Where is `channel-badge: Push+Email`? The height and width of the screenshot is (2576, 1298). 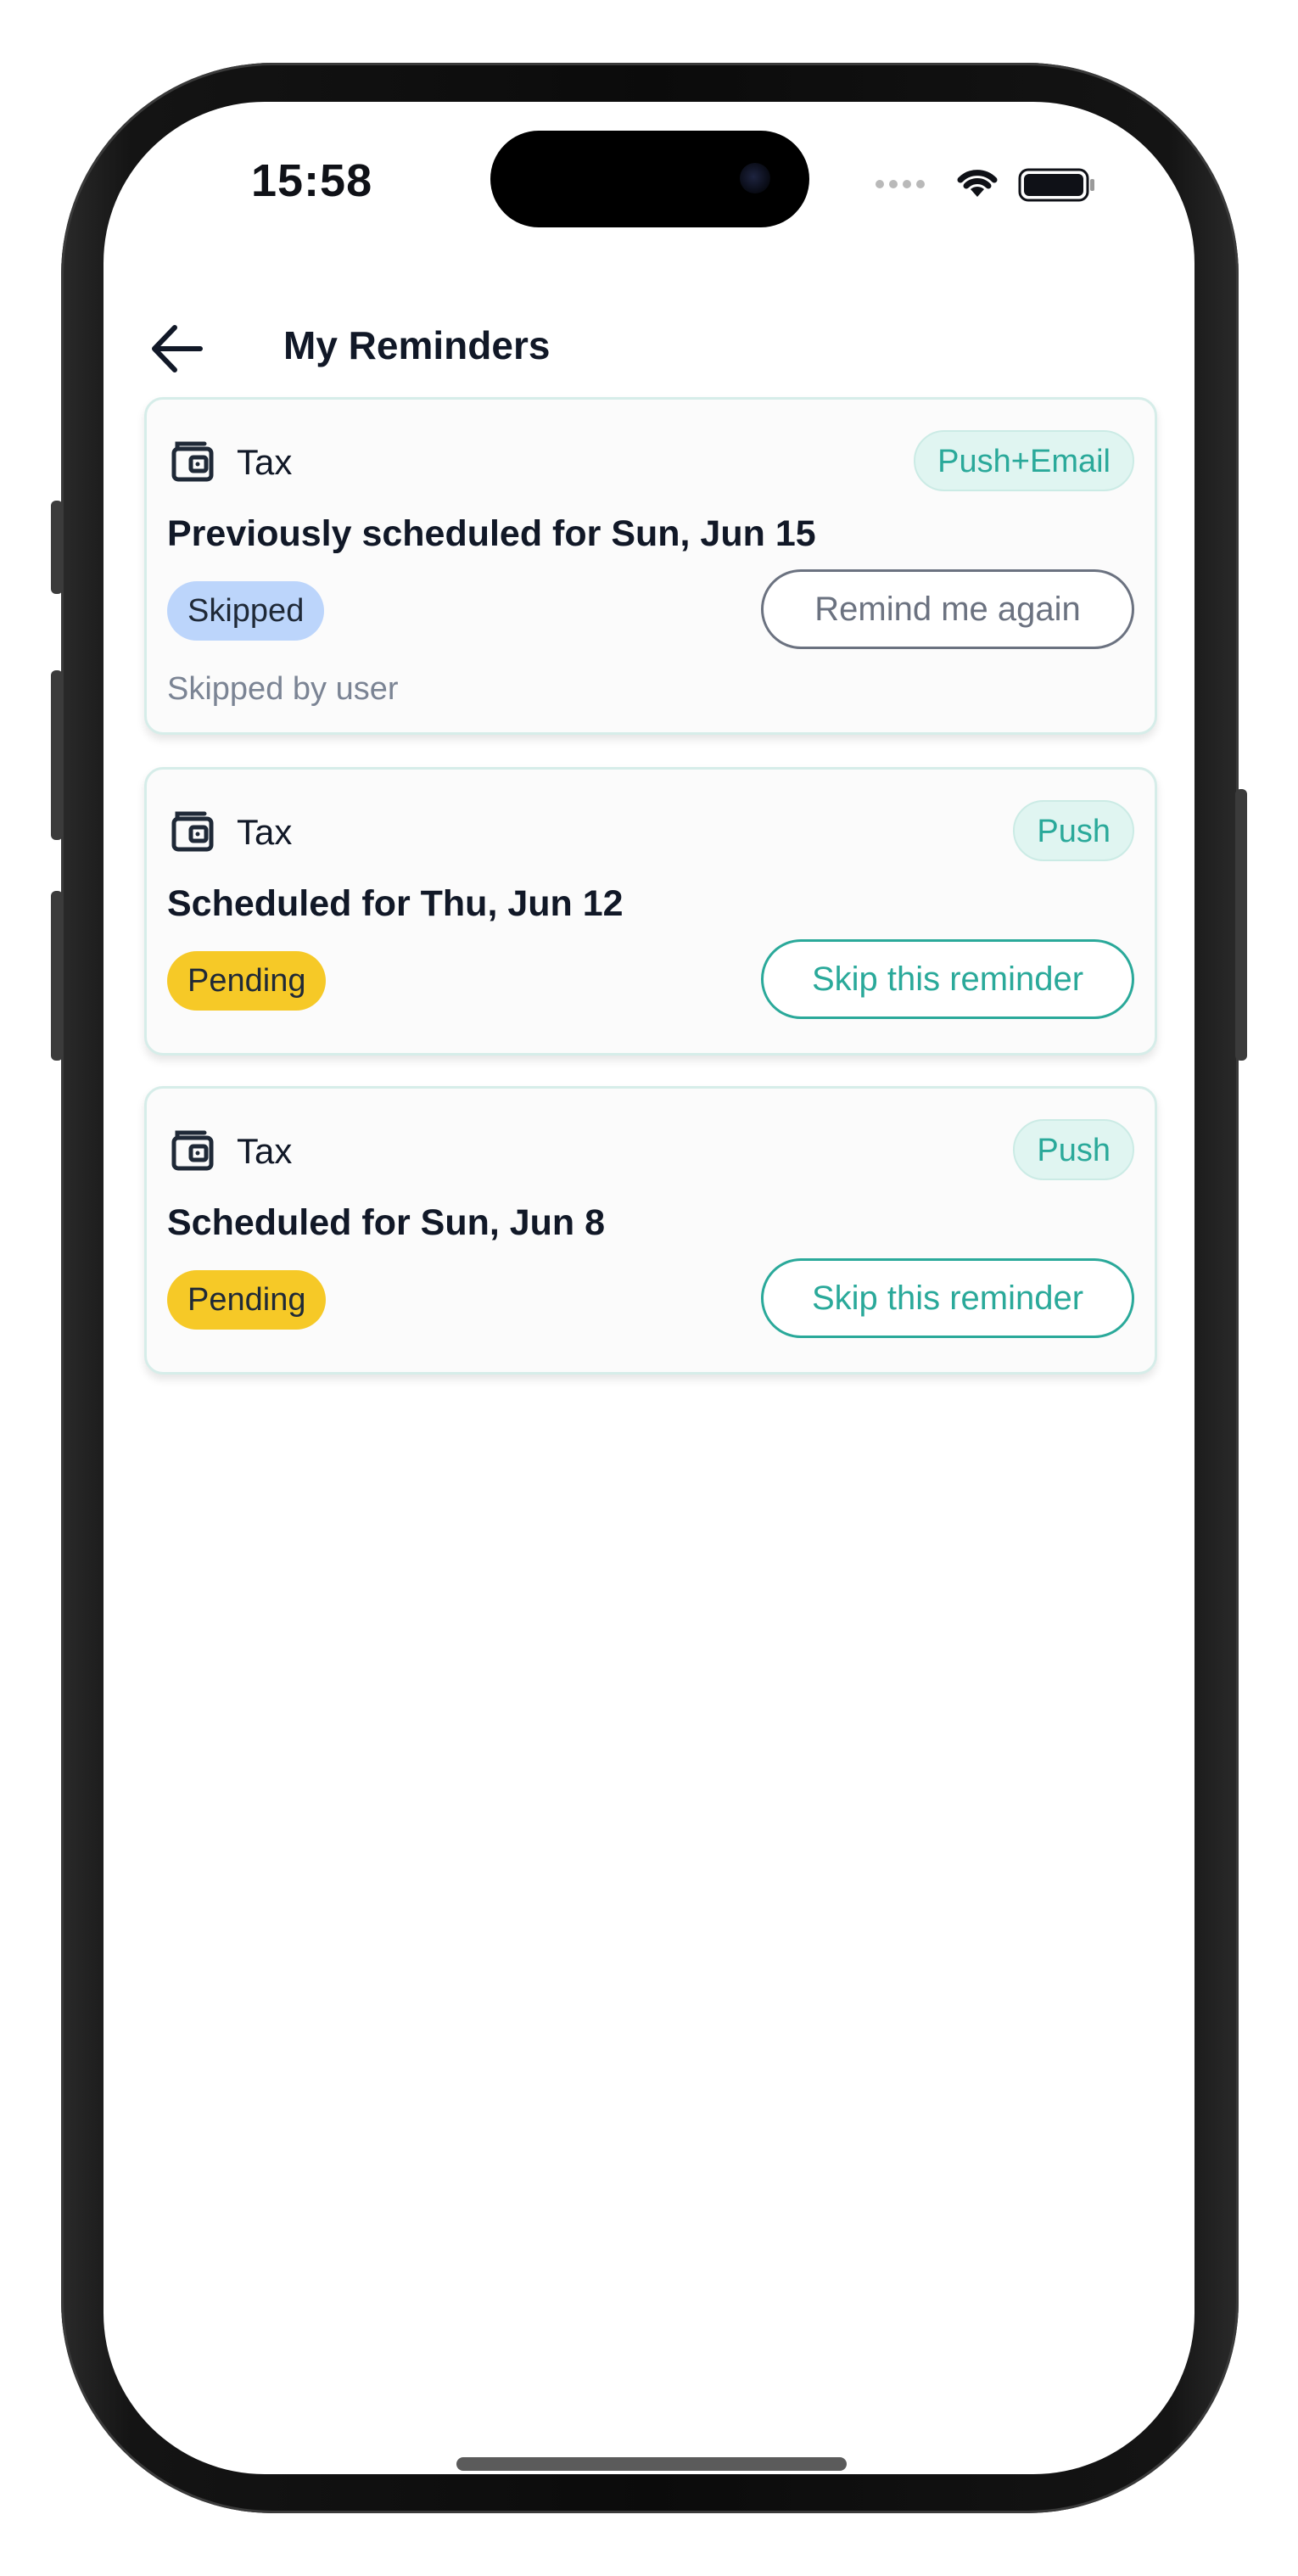 channel-badge: Push+Email is located at coordinates (1024, 461).